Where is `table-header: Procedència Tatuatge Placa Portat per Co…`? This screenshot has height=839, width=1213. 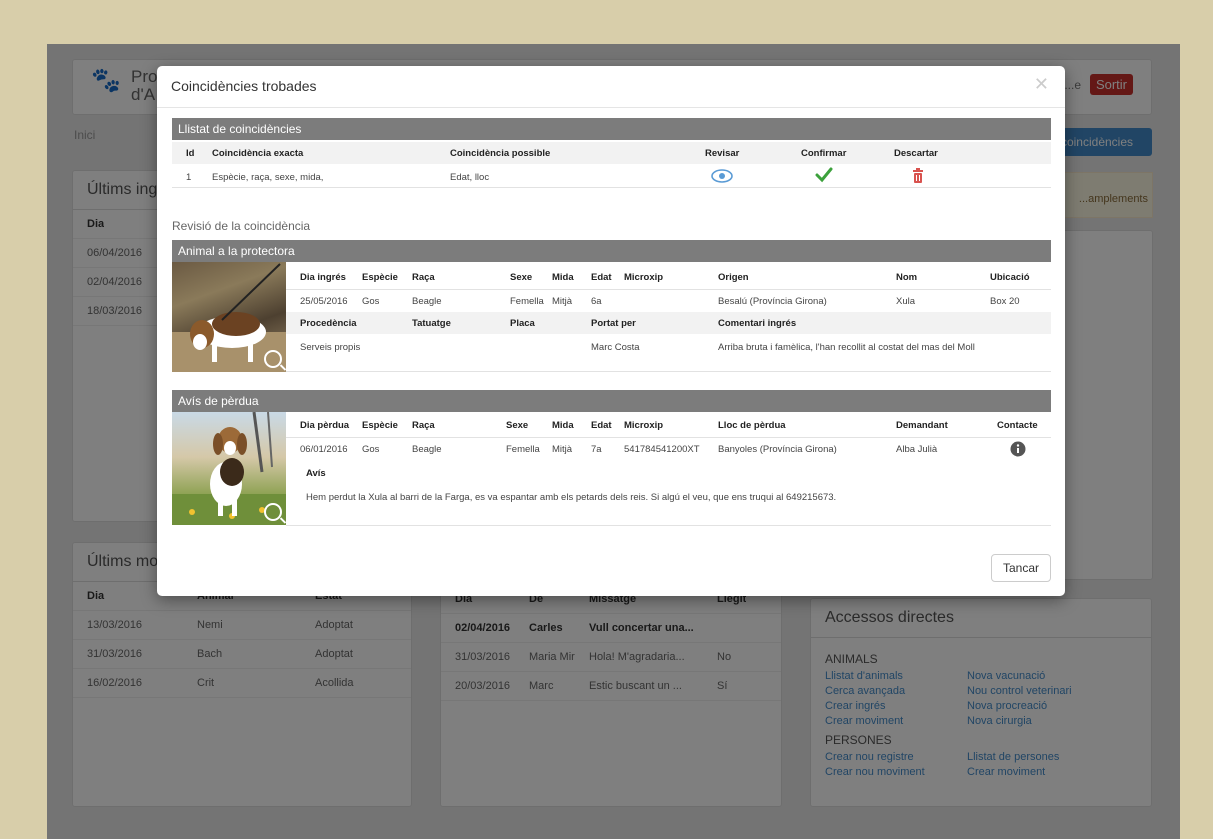 table-header: Procedència Tatuatge Placa Portat per Co… is located at coordinates (668, 323).